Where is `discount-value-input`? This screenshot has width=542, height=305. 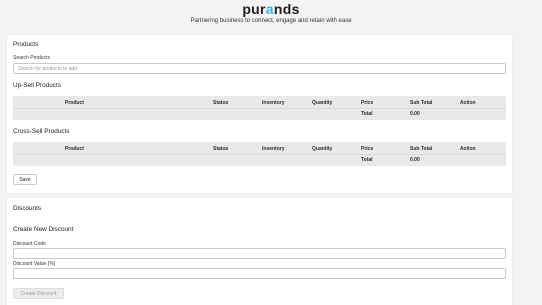
discount-value-input is located at coordinates (259, 273).